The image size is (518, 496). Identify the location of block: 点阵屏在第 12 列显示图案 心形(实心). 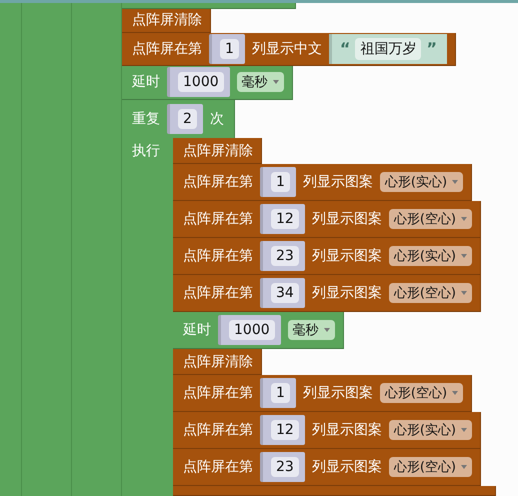
(327, 431).